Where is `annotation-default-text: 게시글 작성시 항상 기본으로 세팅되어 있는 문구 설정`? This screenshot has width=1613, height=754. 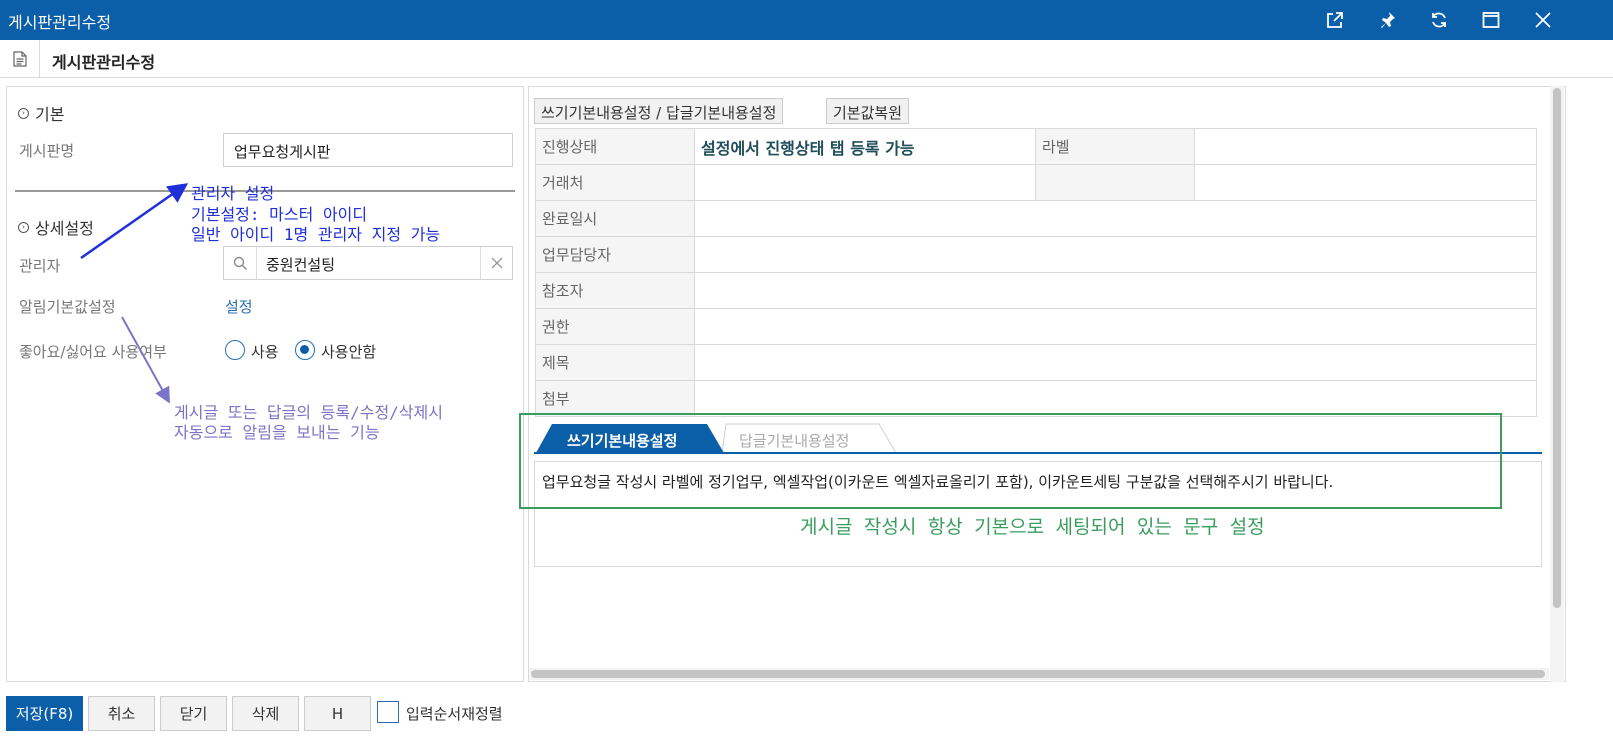
annotation-default-text: 게시글 작성시 항상 기본으로 세팅되어 있는 문구 설정 is located at coordinates (1032, 527).